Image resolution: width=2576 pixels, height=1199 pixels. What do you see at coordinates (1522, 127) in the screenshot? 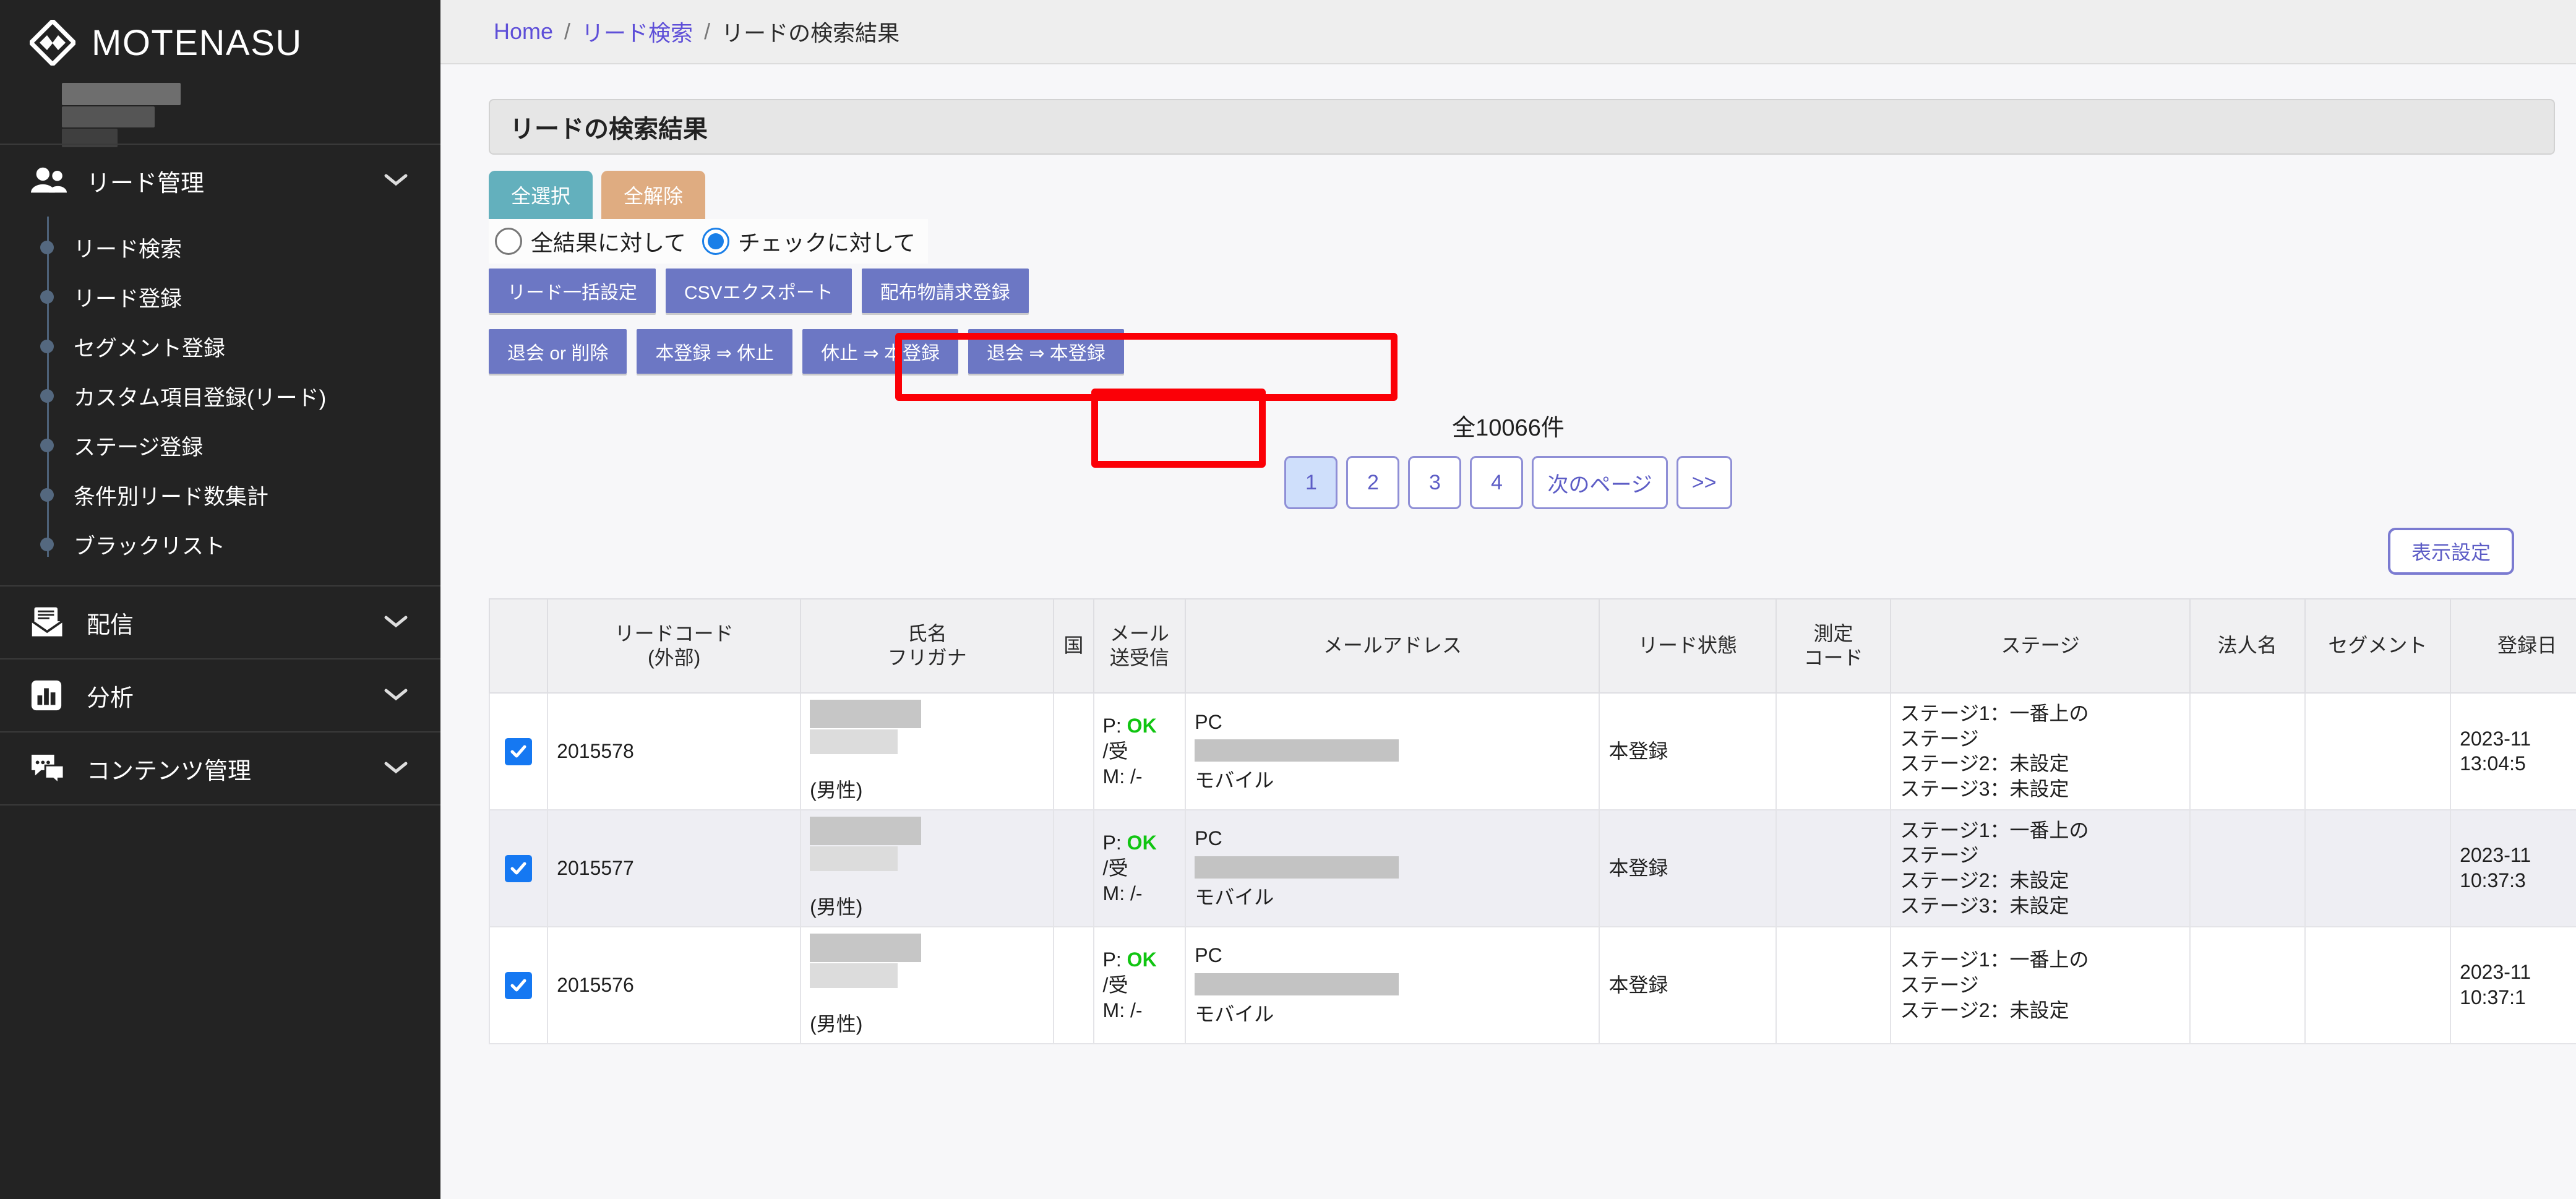
I see `page-title: リードの検索結果` at bounding box center [1522, 127].